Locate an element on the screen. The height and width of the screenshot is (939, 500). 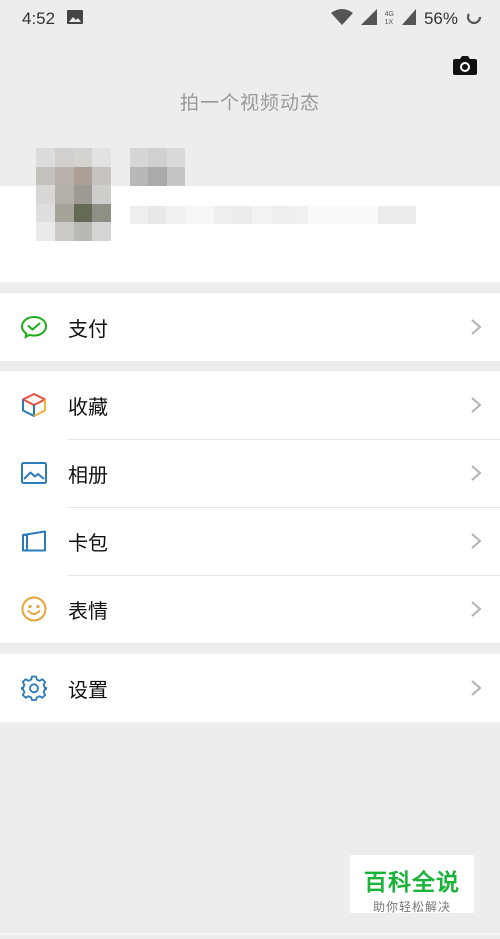
wechat-id-blurred is located at coordinates (300, 222).